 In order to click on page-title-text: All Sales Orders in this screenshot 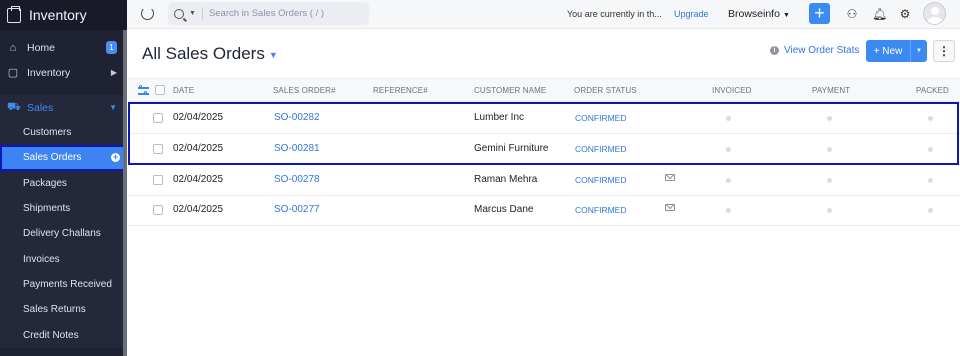, I will do `click(203, 53)`.